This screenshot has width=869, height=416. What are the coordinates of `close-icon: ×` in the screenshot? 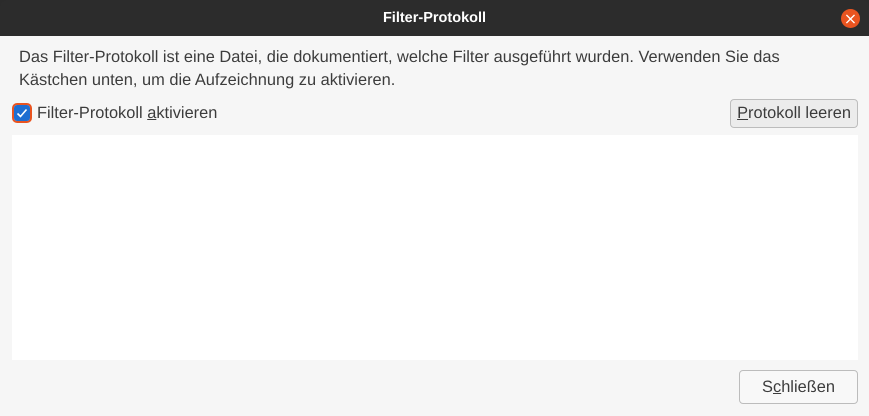 It's located at (850, 18).